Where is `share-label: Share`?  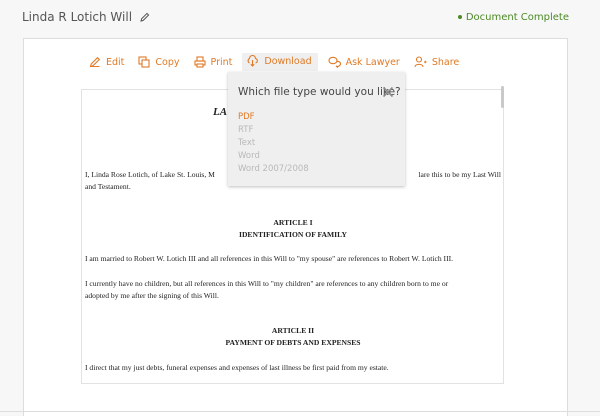 share-label: Share is located at coordinates (445, 62).